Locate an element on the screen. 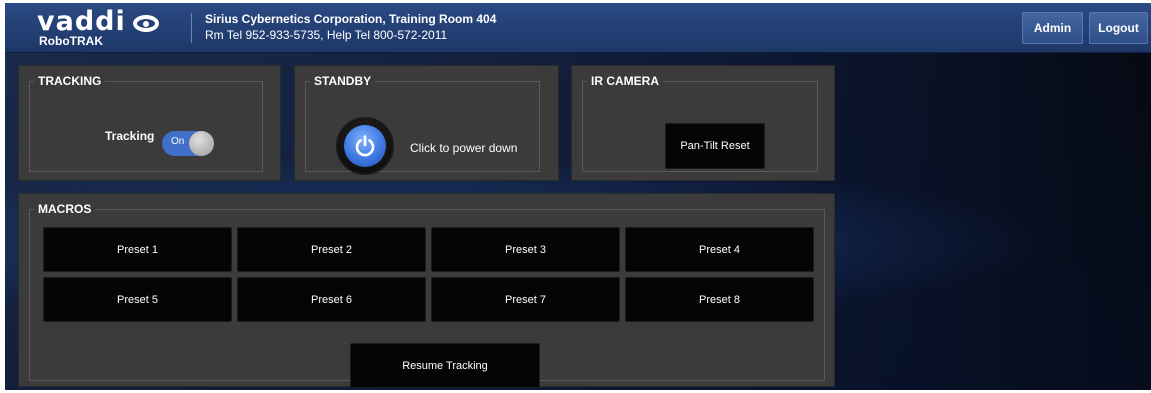 The width and height of the screenshot is (1151, 393). header-divider is located at coordinates (191, 28).